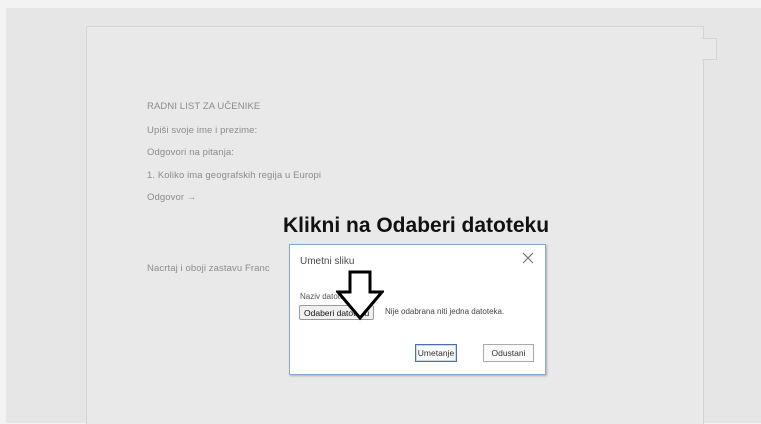  What do you see at coordinates (709, 49) in the screenshot?
I see `page-side-tab` at bounding box center [709, 49].